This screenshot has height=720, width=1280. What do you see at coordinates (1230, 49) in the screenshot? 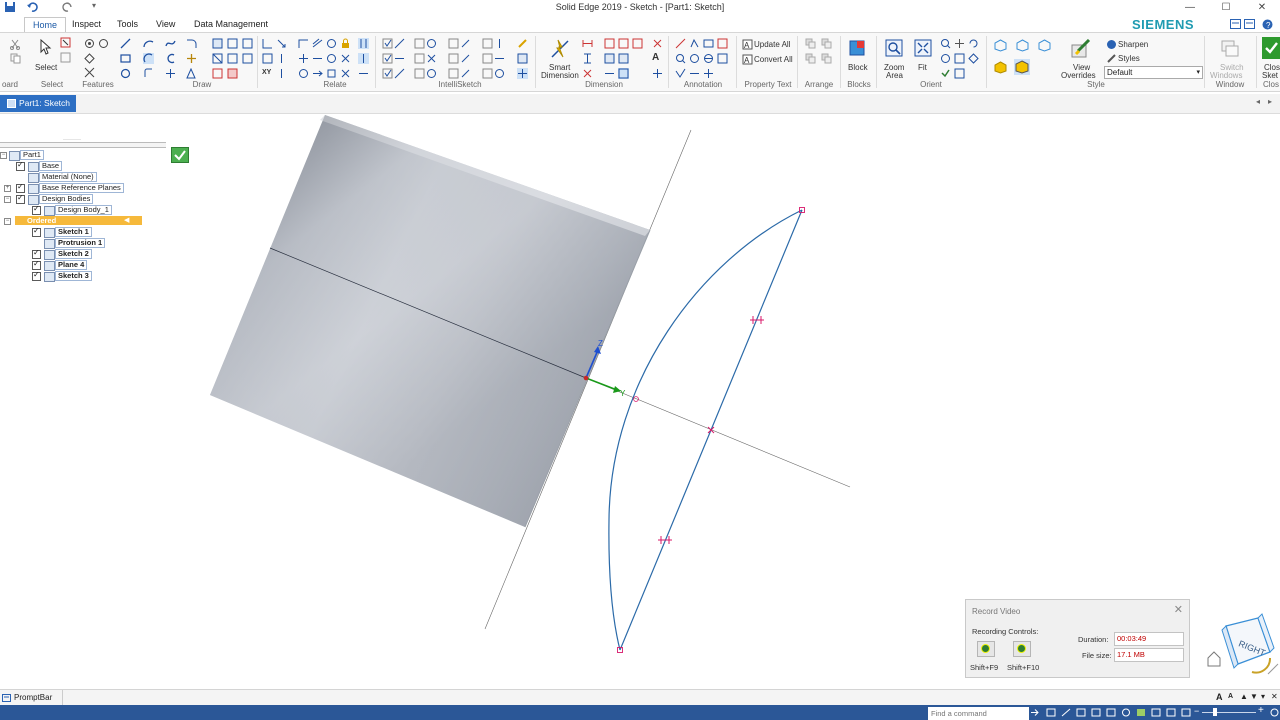
I see `switch-windows-icon` at bounding box center [1230, 49].